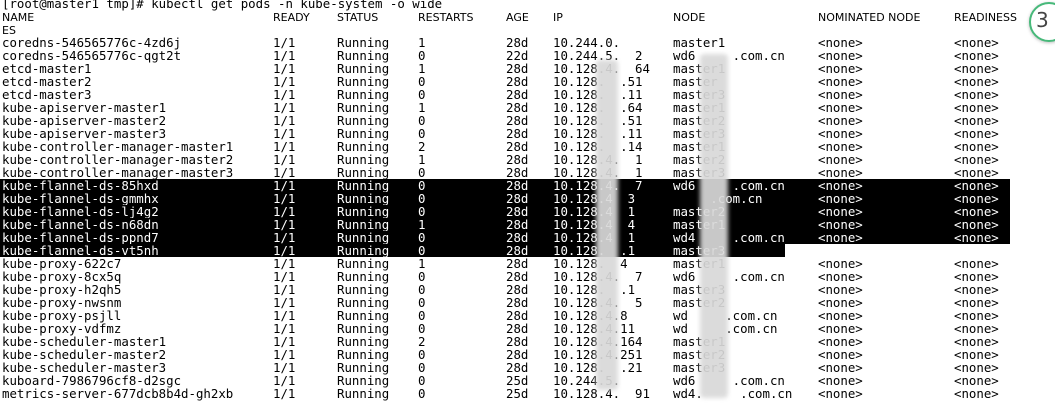  I want to click on badge-count: 3, so click(1042, 20).